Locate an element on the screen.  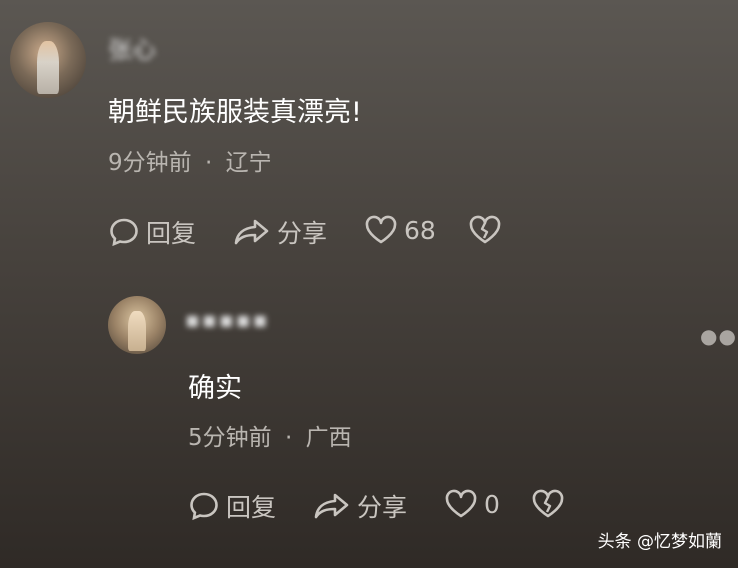
like-count: 68 is located at coordinates (420, 230).